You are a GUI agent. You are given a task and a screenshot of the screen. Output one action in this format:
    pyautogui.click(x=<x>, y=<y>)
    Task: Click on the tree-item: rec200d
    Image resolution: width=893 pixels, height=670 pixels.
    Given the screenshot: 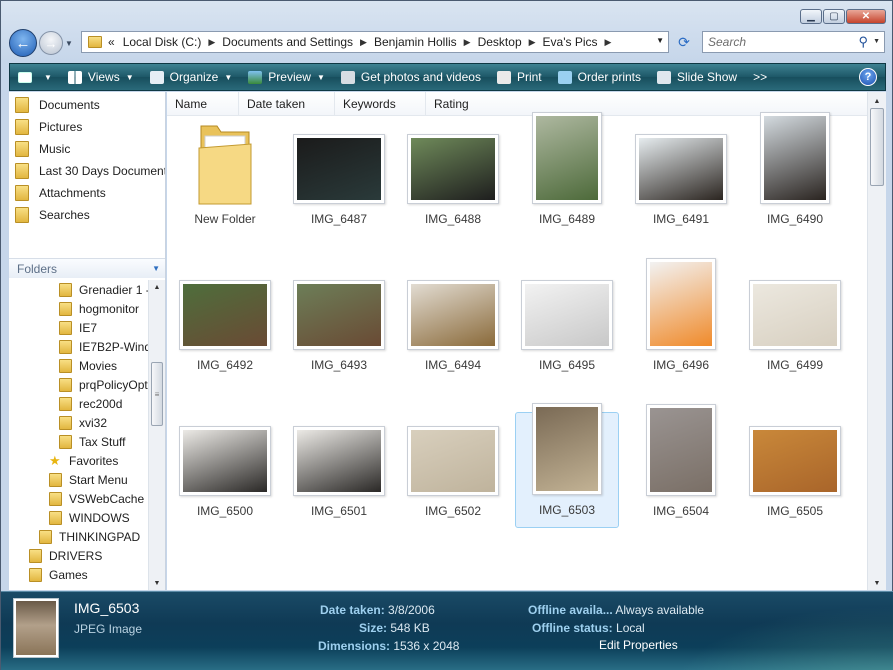 What is the action you would take?
    pyautogui.click(x=78, y=403)
    